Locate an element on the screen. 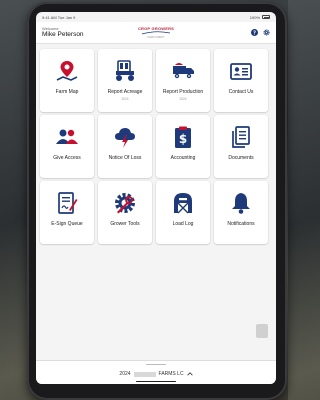  tile-esign-queue: E-Sign Queue is located at coordinates (67, 212).